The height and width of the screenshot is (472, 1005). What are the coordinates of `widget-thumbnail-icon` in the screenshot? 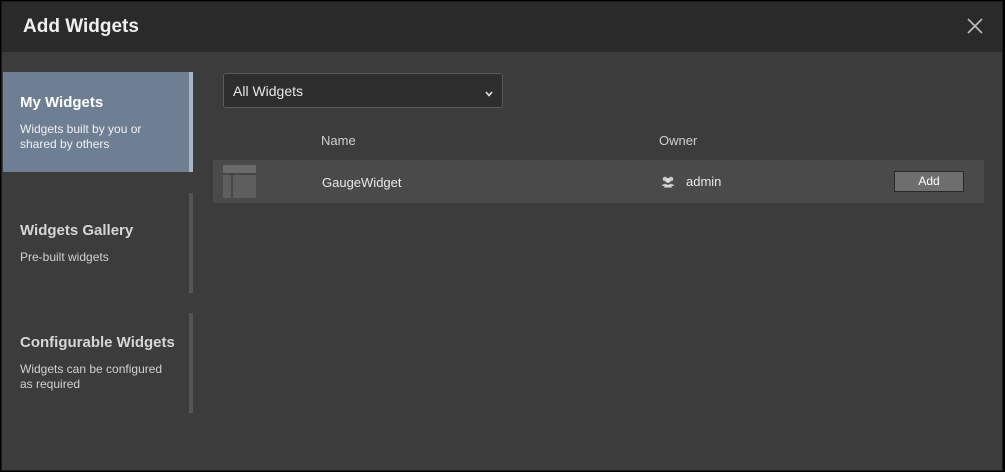 It's located at (239, 181).